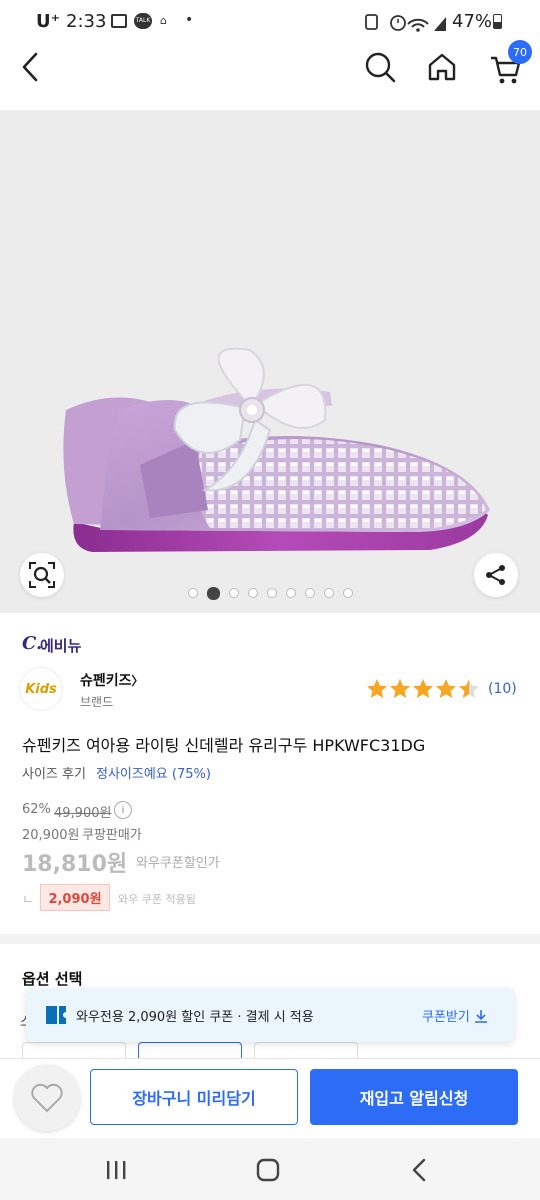 Image resolution: width=540 pixels, height=1200 pixels. Describe the element at coordinates (42, 575) in the screenshot. I see `zoom-search-icon` at that location.